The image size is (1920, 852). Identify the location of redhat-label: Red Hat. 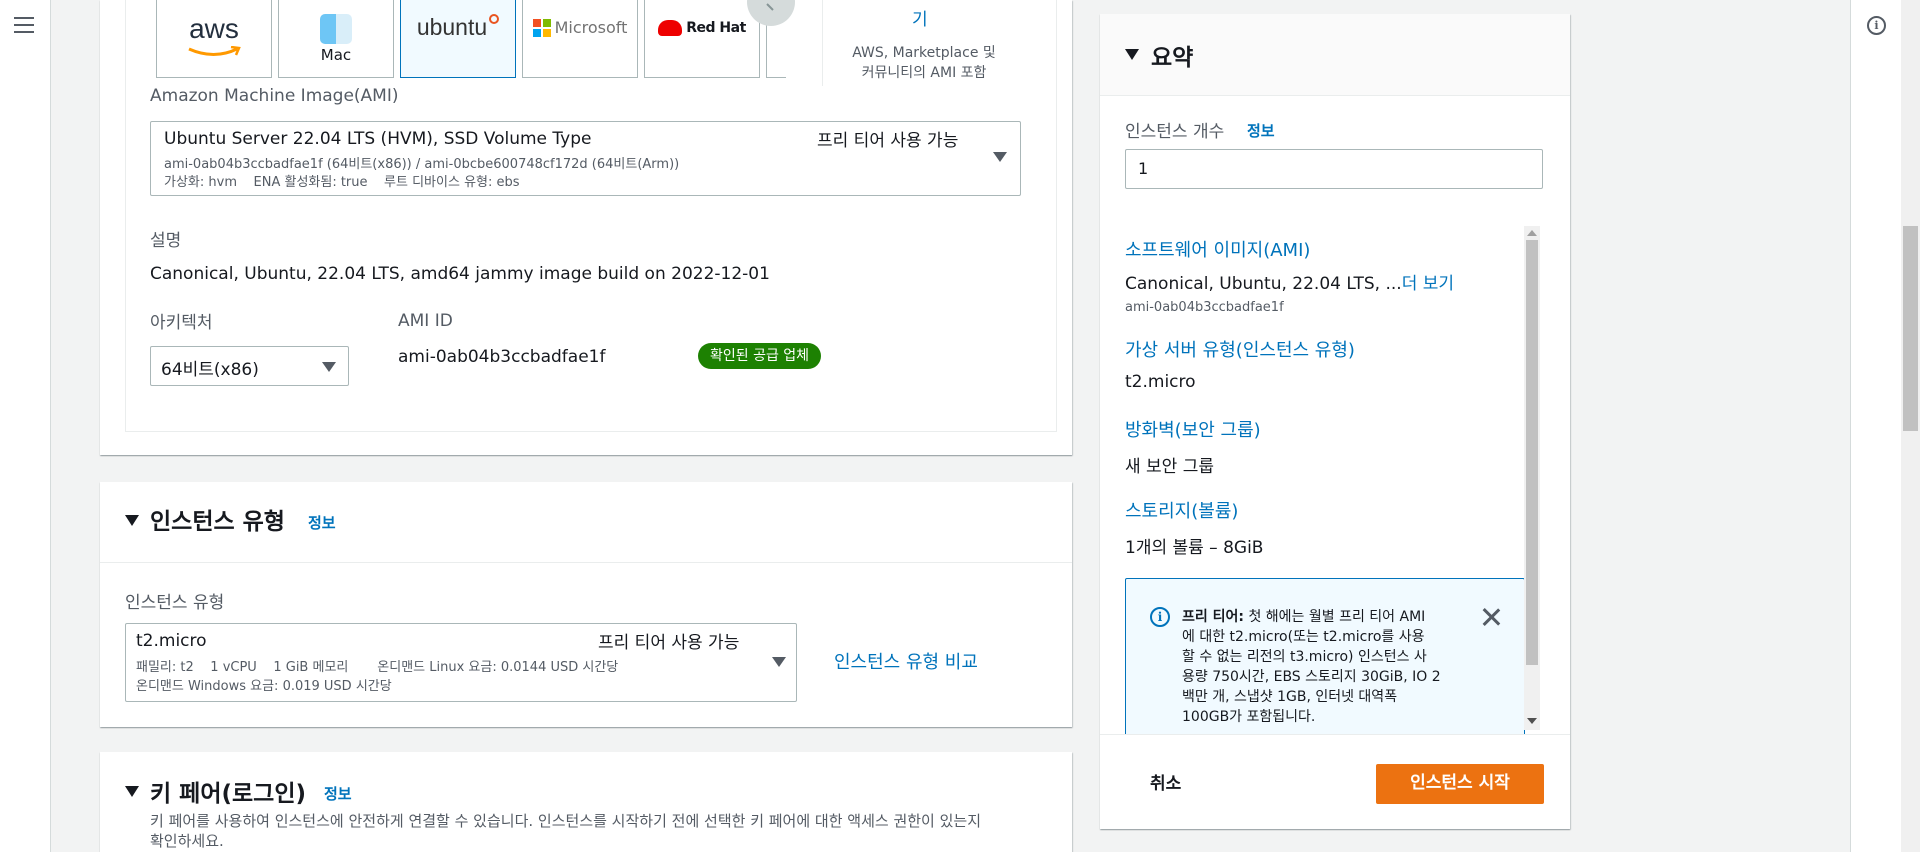
(716, 27).